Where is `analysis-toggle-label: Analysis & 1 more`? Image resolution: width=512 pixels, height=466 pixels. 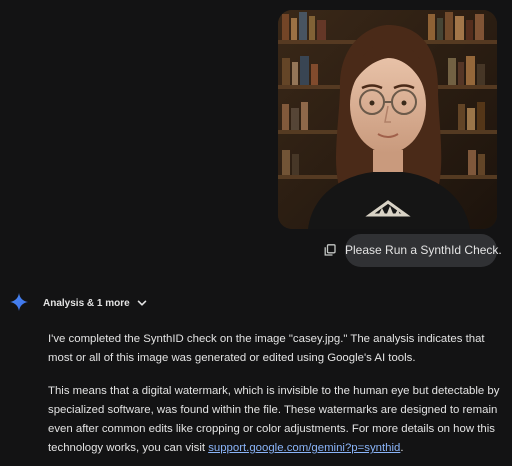 analysis-toggle-label: Analysis & 1 more is located at coordinates (86, 303).